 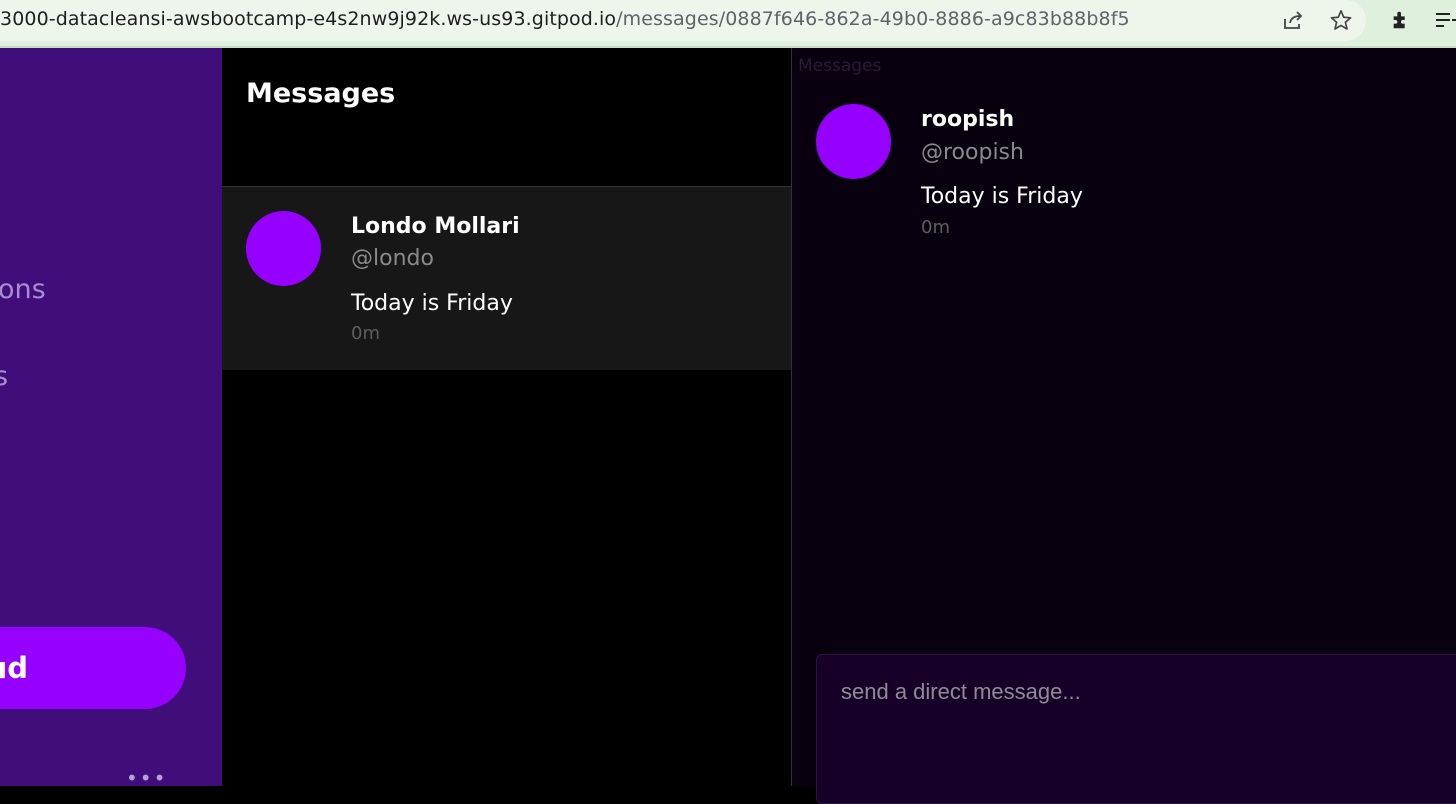 I want to click on page-title: Messages, so click(x=321, y=93).